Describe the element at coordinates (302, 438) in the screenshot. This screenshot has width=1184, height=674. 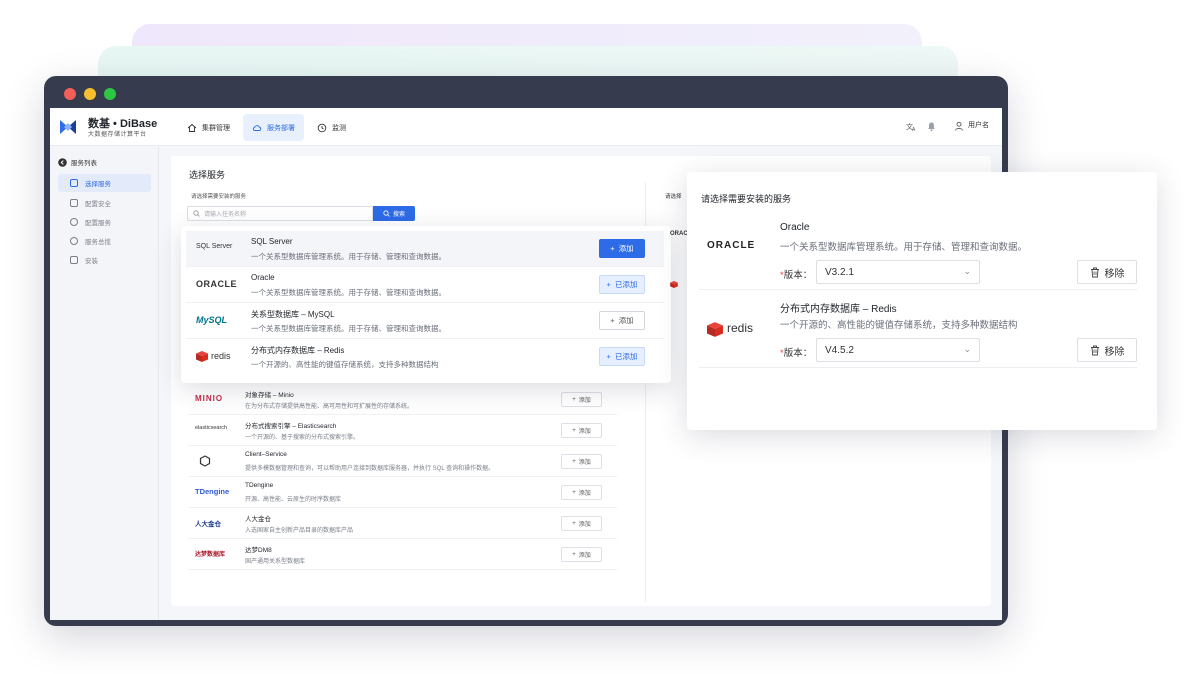
I see `service-desc: 一个开源的、基于搜索的分布式搜索引擎。` at that location.